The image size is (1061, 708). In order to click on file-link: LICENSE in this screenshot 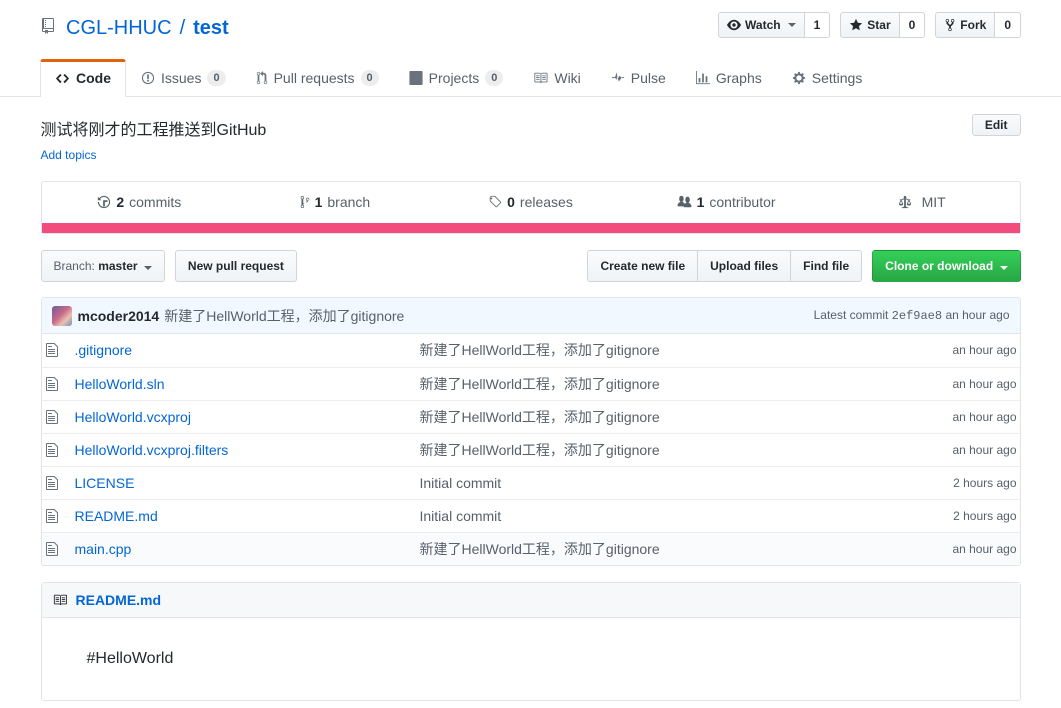, I will do `click(105, 483)`.